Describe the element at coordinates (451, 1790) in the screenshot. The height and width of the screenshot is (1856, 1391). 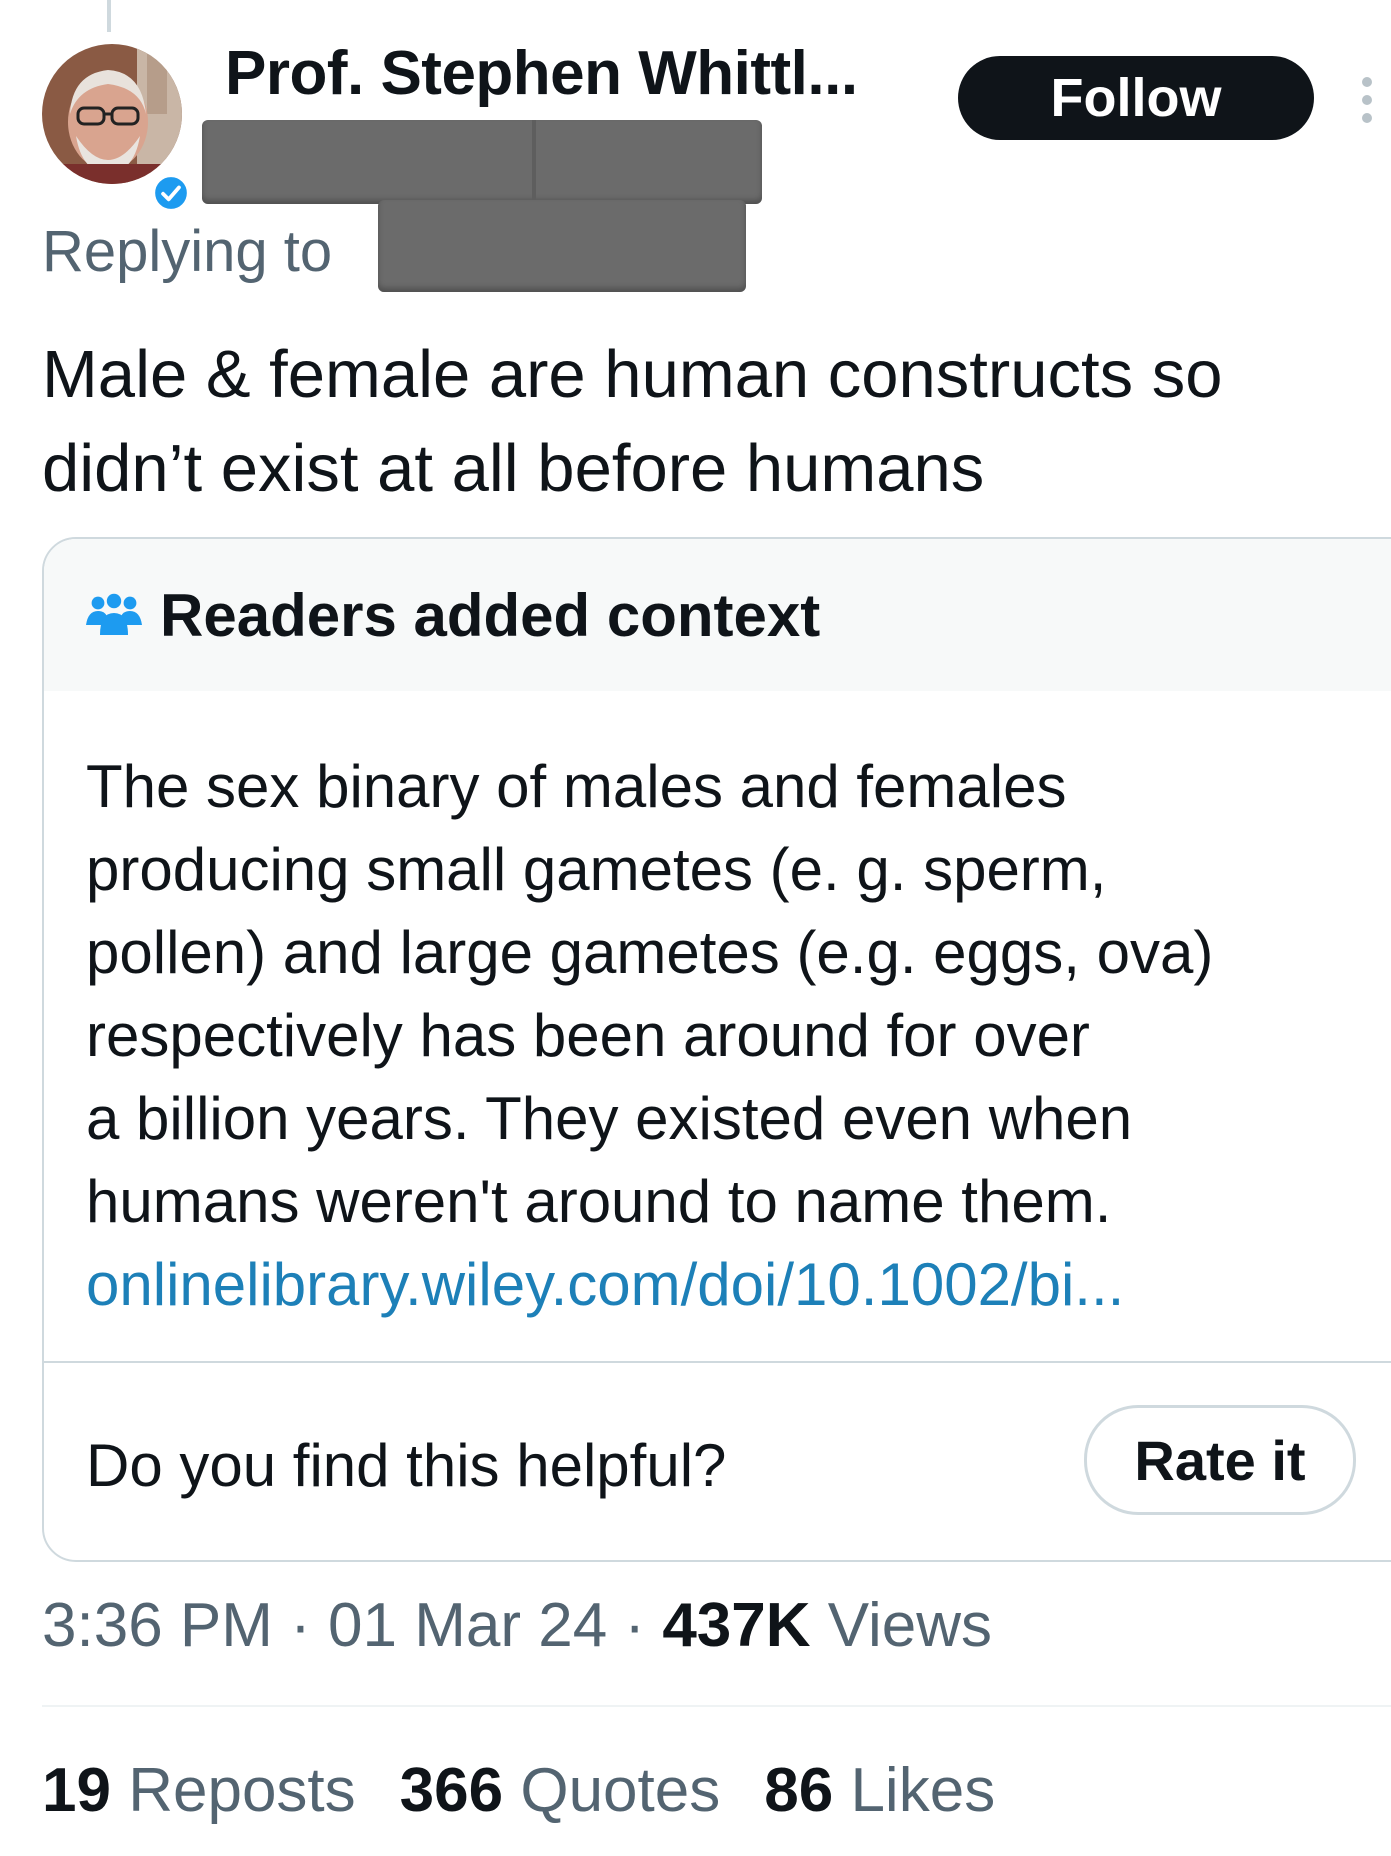
I see `quotes-count: 366` at that location.